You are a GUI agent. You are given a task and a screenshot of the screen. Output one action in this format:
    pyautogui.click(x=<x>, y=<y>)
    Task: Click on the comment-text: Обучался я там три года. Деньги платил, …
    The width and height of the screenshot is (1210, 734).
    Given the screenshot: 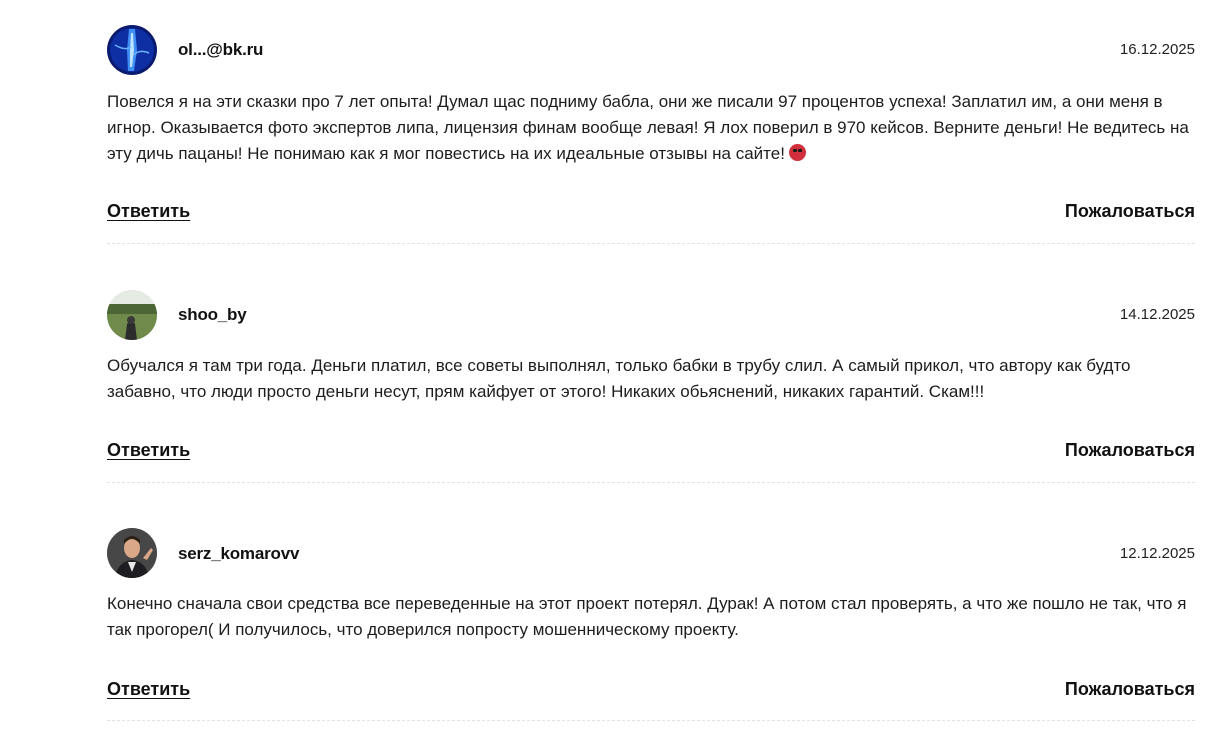 What is the action you would take?
    pyautogui.click(x=619, y=378)
    